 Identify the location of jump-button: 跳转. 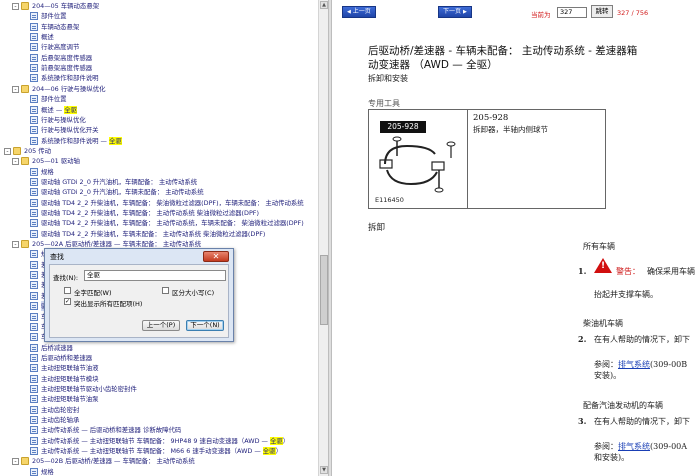
(602, 11).